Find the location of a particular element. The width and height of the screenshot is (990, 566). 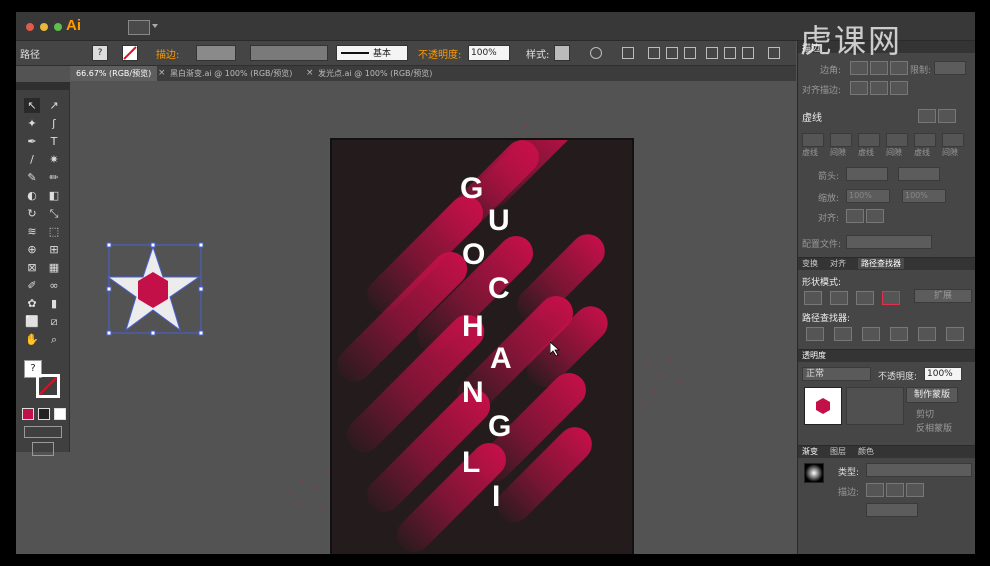

direct-selection-tool: ↗ is located at coordinates (54, 105).